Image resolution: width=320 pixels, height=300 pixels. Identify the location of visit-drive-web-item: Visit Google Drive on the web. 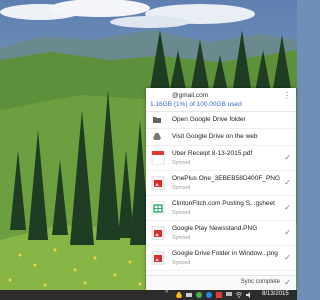
(221, 137).